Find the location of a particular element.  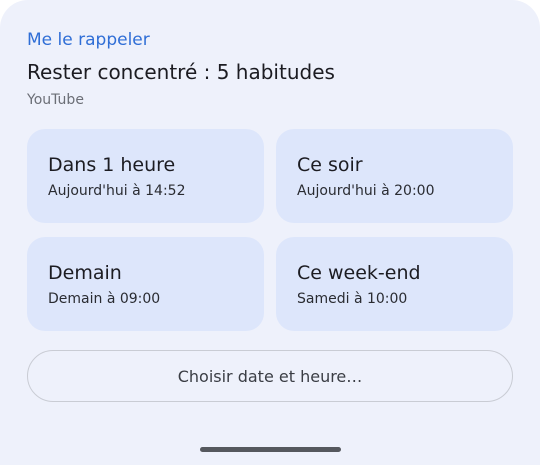

option-in-1-hour: Dans 1 heure Aujourd'hui à 14:52 is located at coordinates (145, 176).